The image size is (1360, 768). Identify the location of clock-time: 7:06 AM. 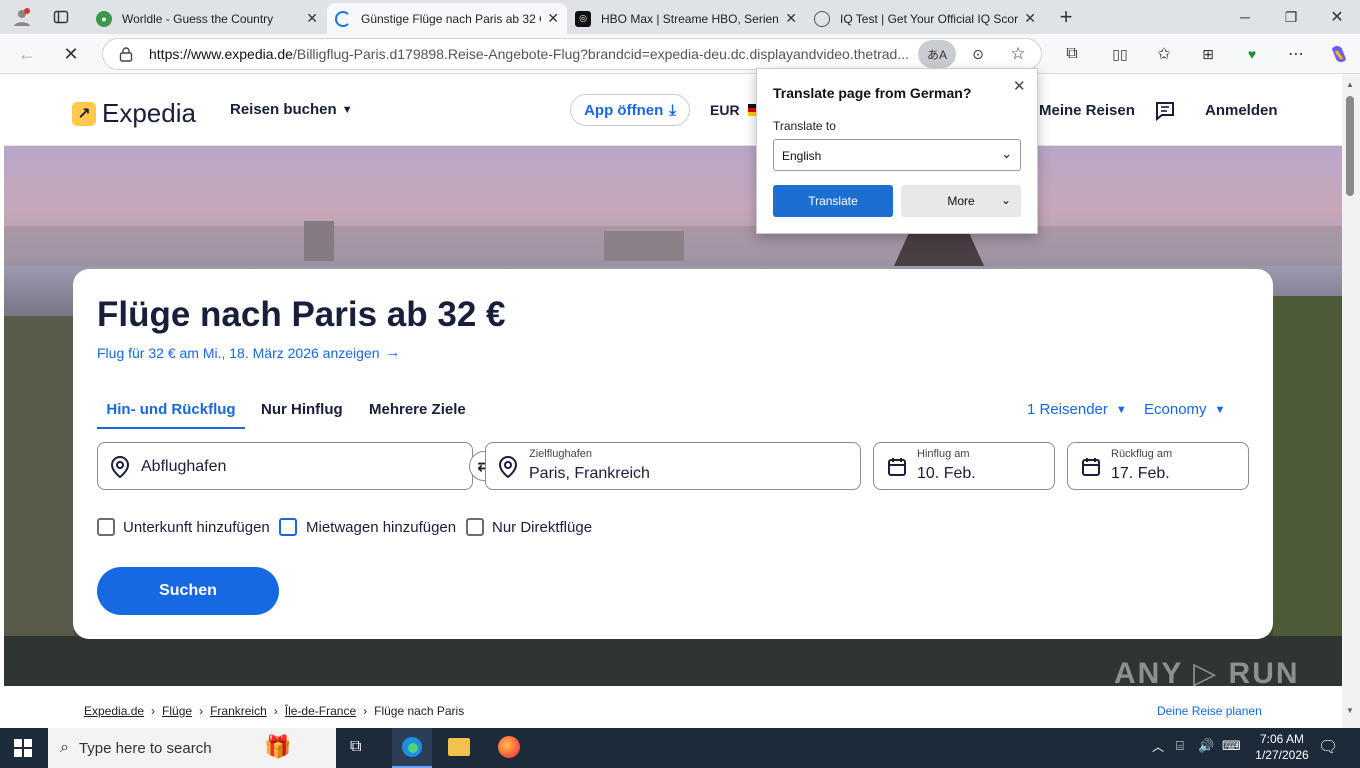
(1282, 739).